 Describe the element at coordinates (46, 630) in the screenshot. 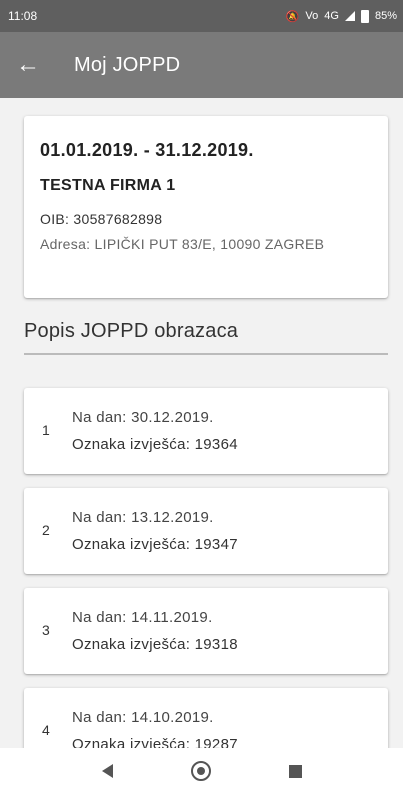

I see `report-index: 3` at that location.